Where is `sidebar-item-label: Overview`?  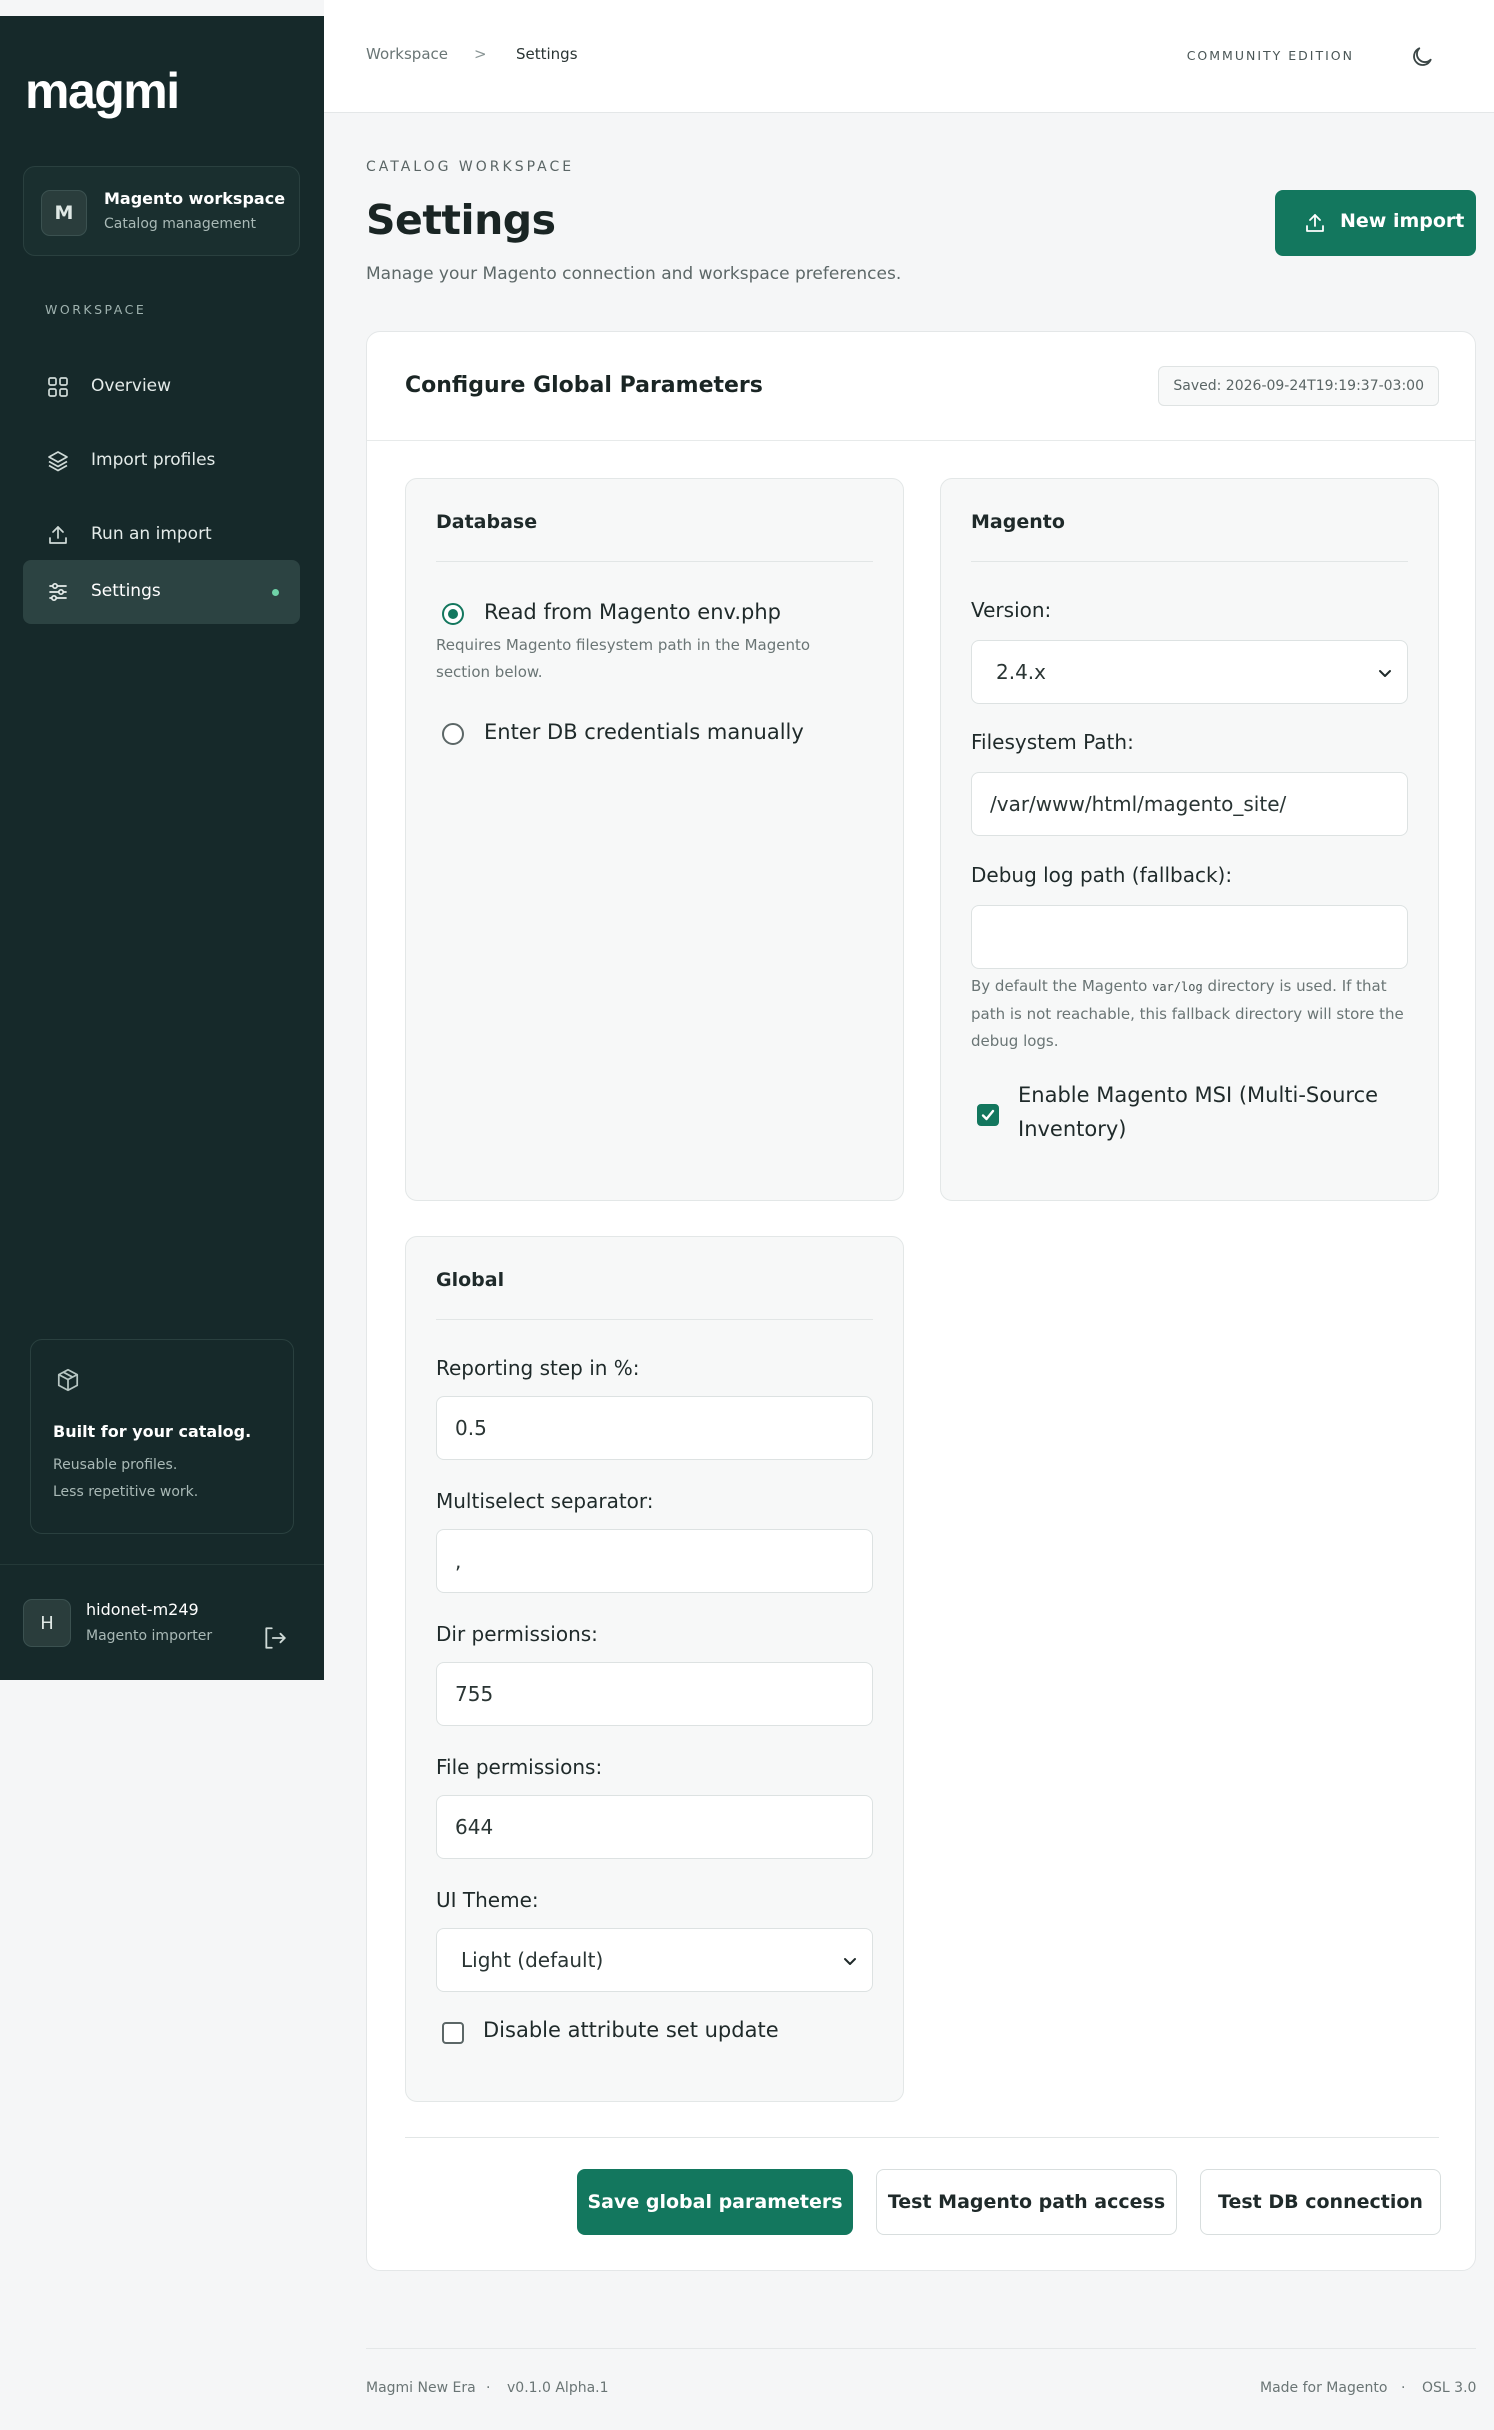 sidebar-item-label: Overview is located at coordinates (131, 386).